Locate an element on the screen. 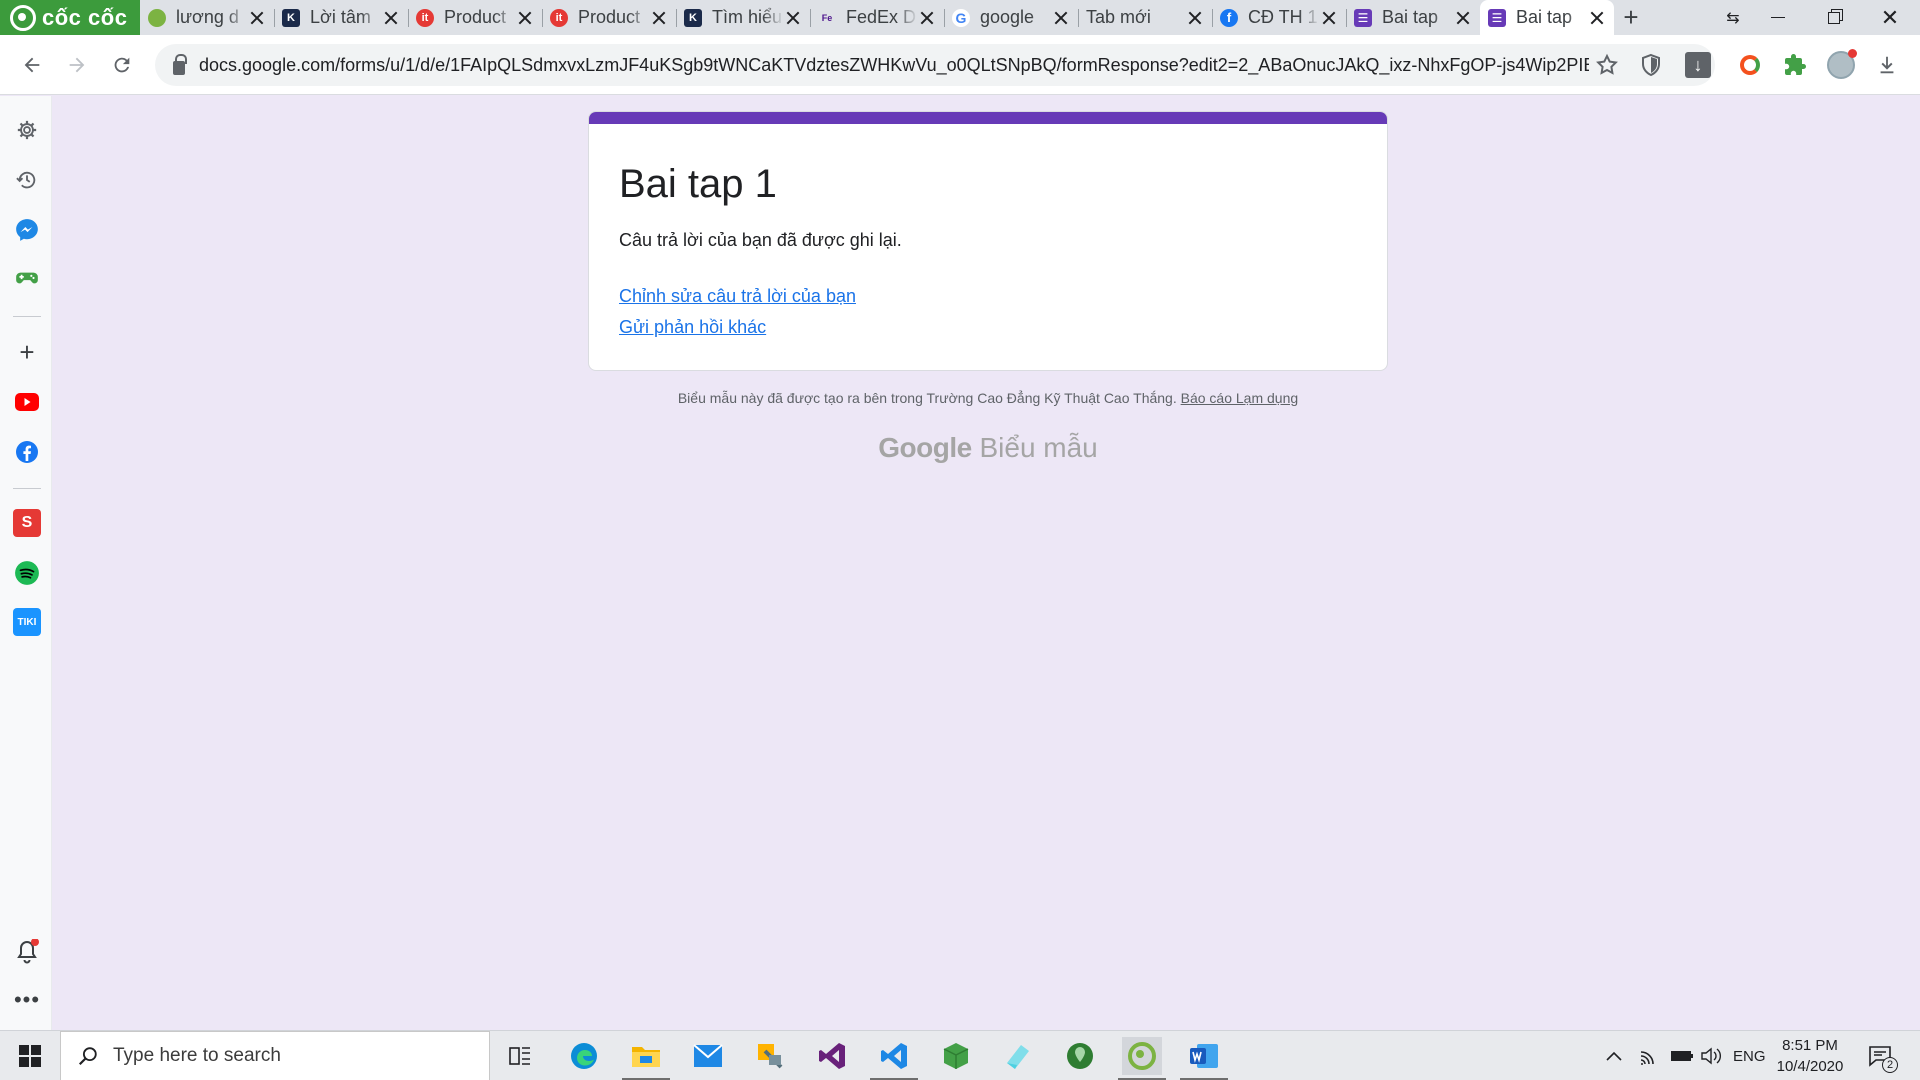  tab-item: ☰ Bai tap is located at coordinates (1413, 17).